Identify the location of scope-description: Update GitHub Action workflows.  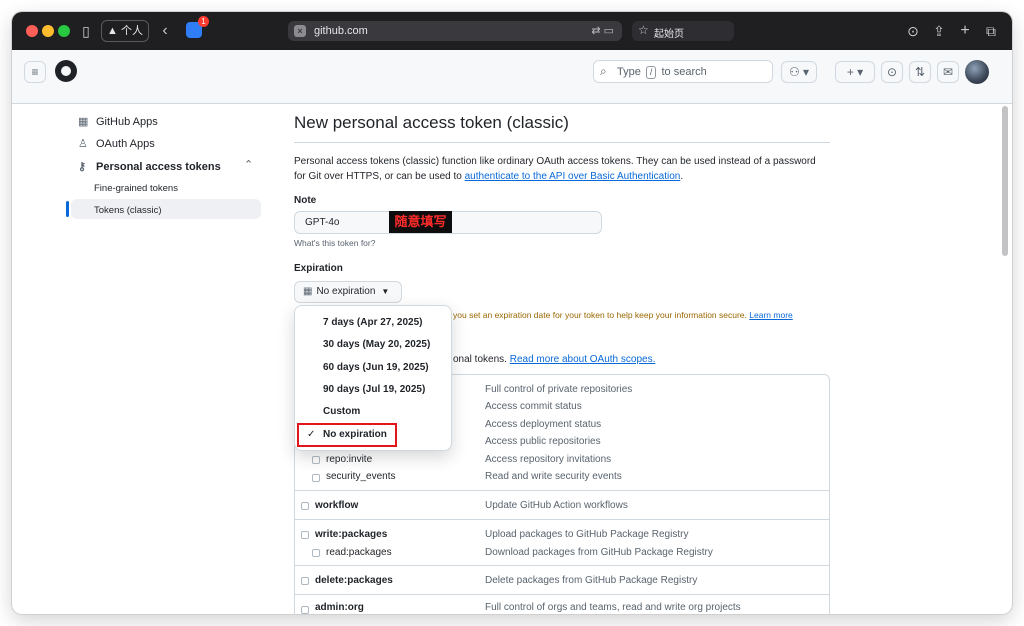
(556, 505).